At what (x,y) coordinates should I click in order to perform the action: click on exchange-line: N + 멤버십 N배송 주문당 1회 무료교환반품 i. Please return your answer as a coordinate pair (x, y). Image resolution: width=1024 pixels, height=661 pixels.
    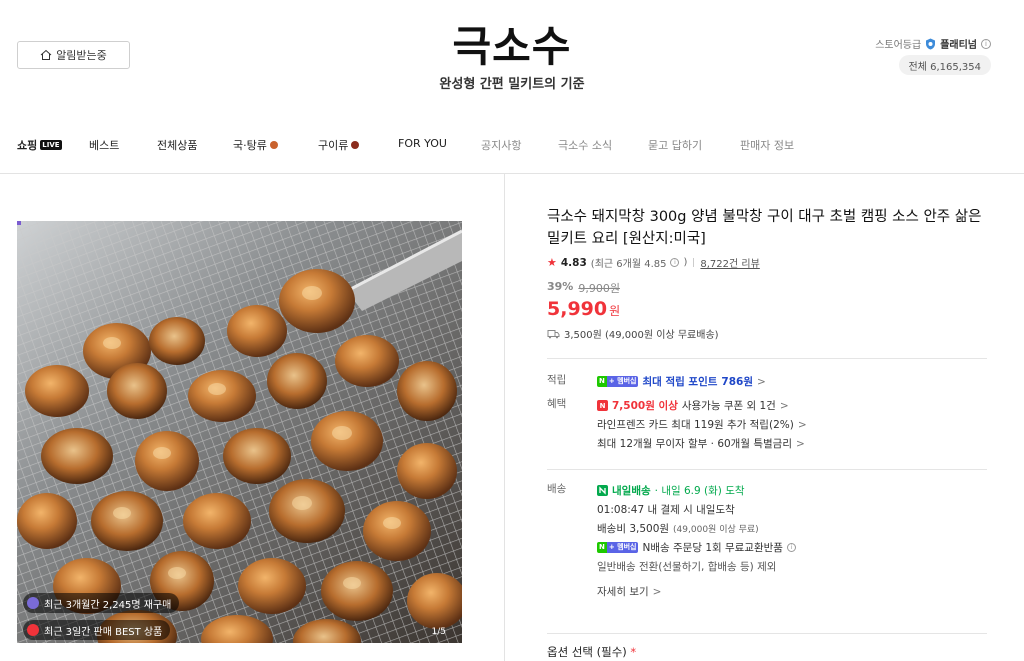
    Looking at the image, I should click on (792, 547).